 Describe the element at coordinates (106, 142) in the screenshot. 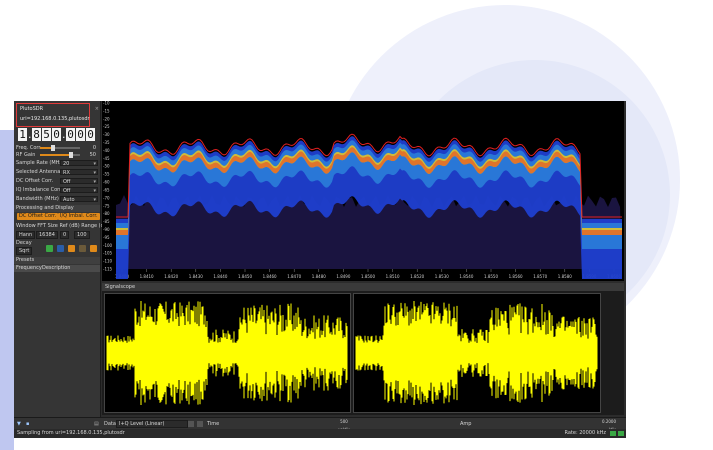

I see `y-tick-label: -35` at that location.